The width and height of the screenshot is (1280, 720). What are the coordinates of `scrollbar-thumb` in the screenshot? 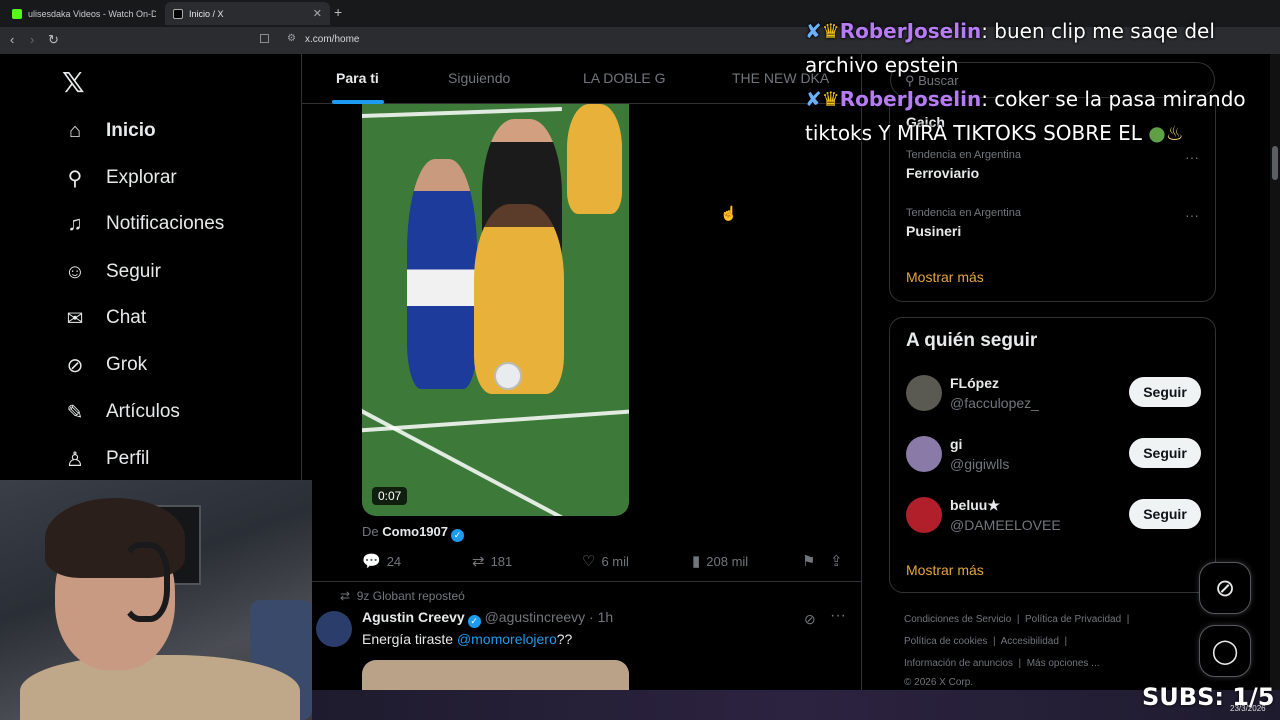 It's located at (1275, 163).